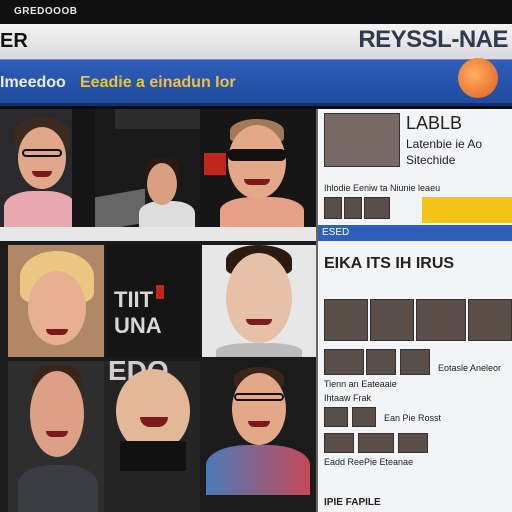 This screenshot has width=512, height=512. I want to click on orange-orb-icon, so click(478, 78).